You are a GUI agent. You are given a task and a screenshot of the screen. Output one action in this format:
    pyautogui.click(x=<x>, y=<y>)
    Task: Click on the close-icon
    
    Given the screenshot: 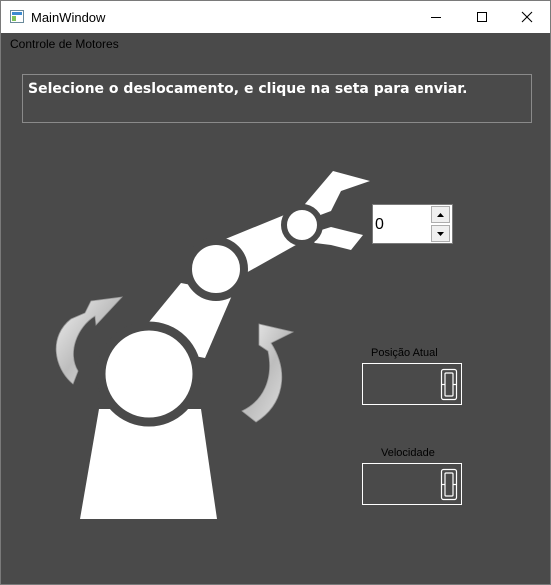 What is the action you would take?
    pyautogui.click(x=527, y=17)
    